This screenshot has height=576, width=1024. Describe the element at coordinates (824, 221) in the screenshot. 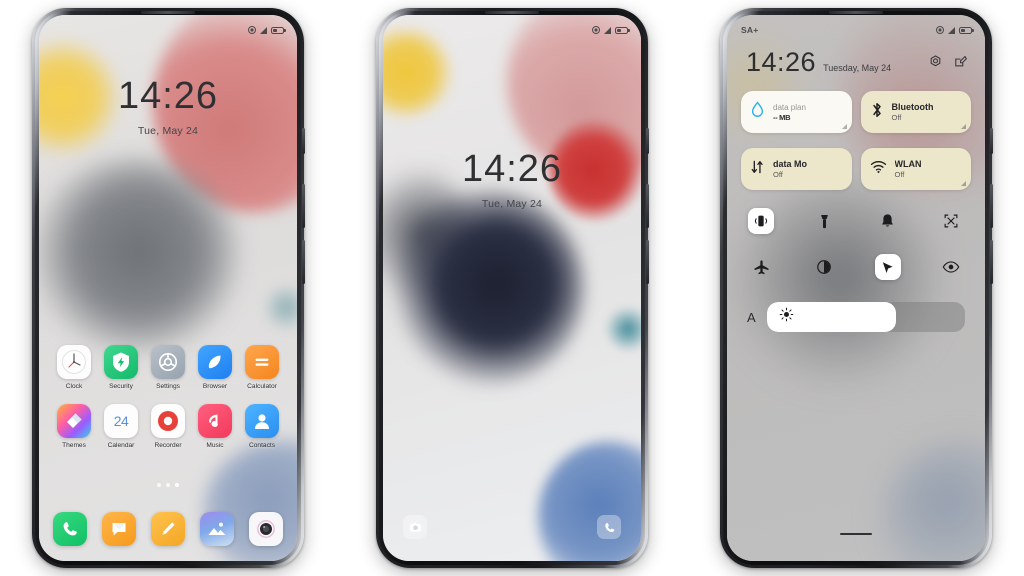

I see `flashlight-icon` at that location.